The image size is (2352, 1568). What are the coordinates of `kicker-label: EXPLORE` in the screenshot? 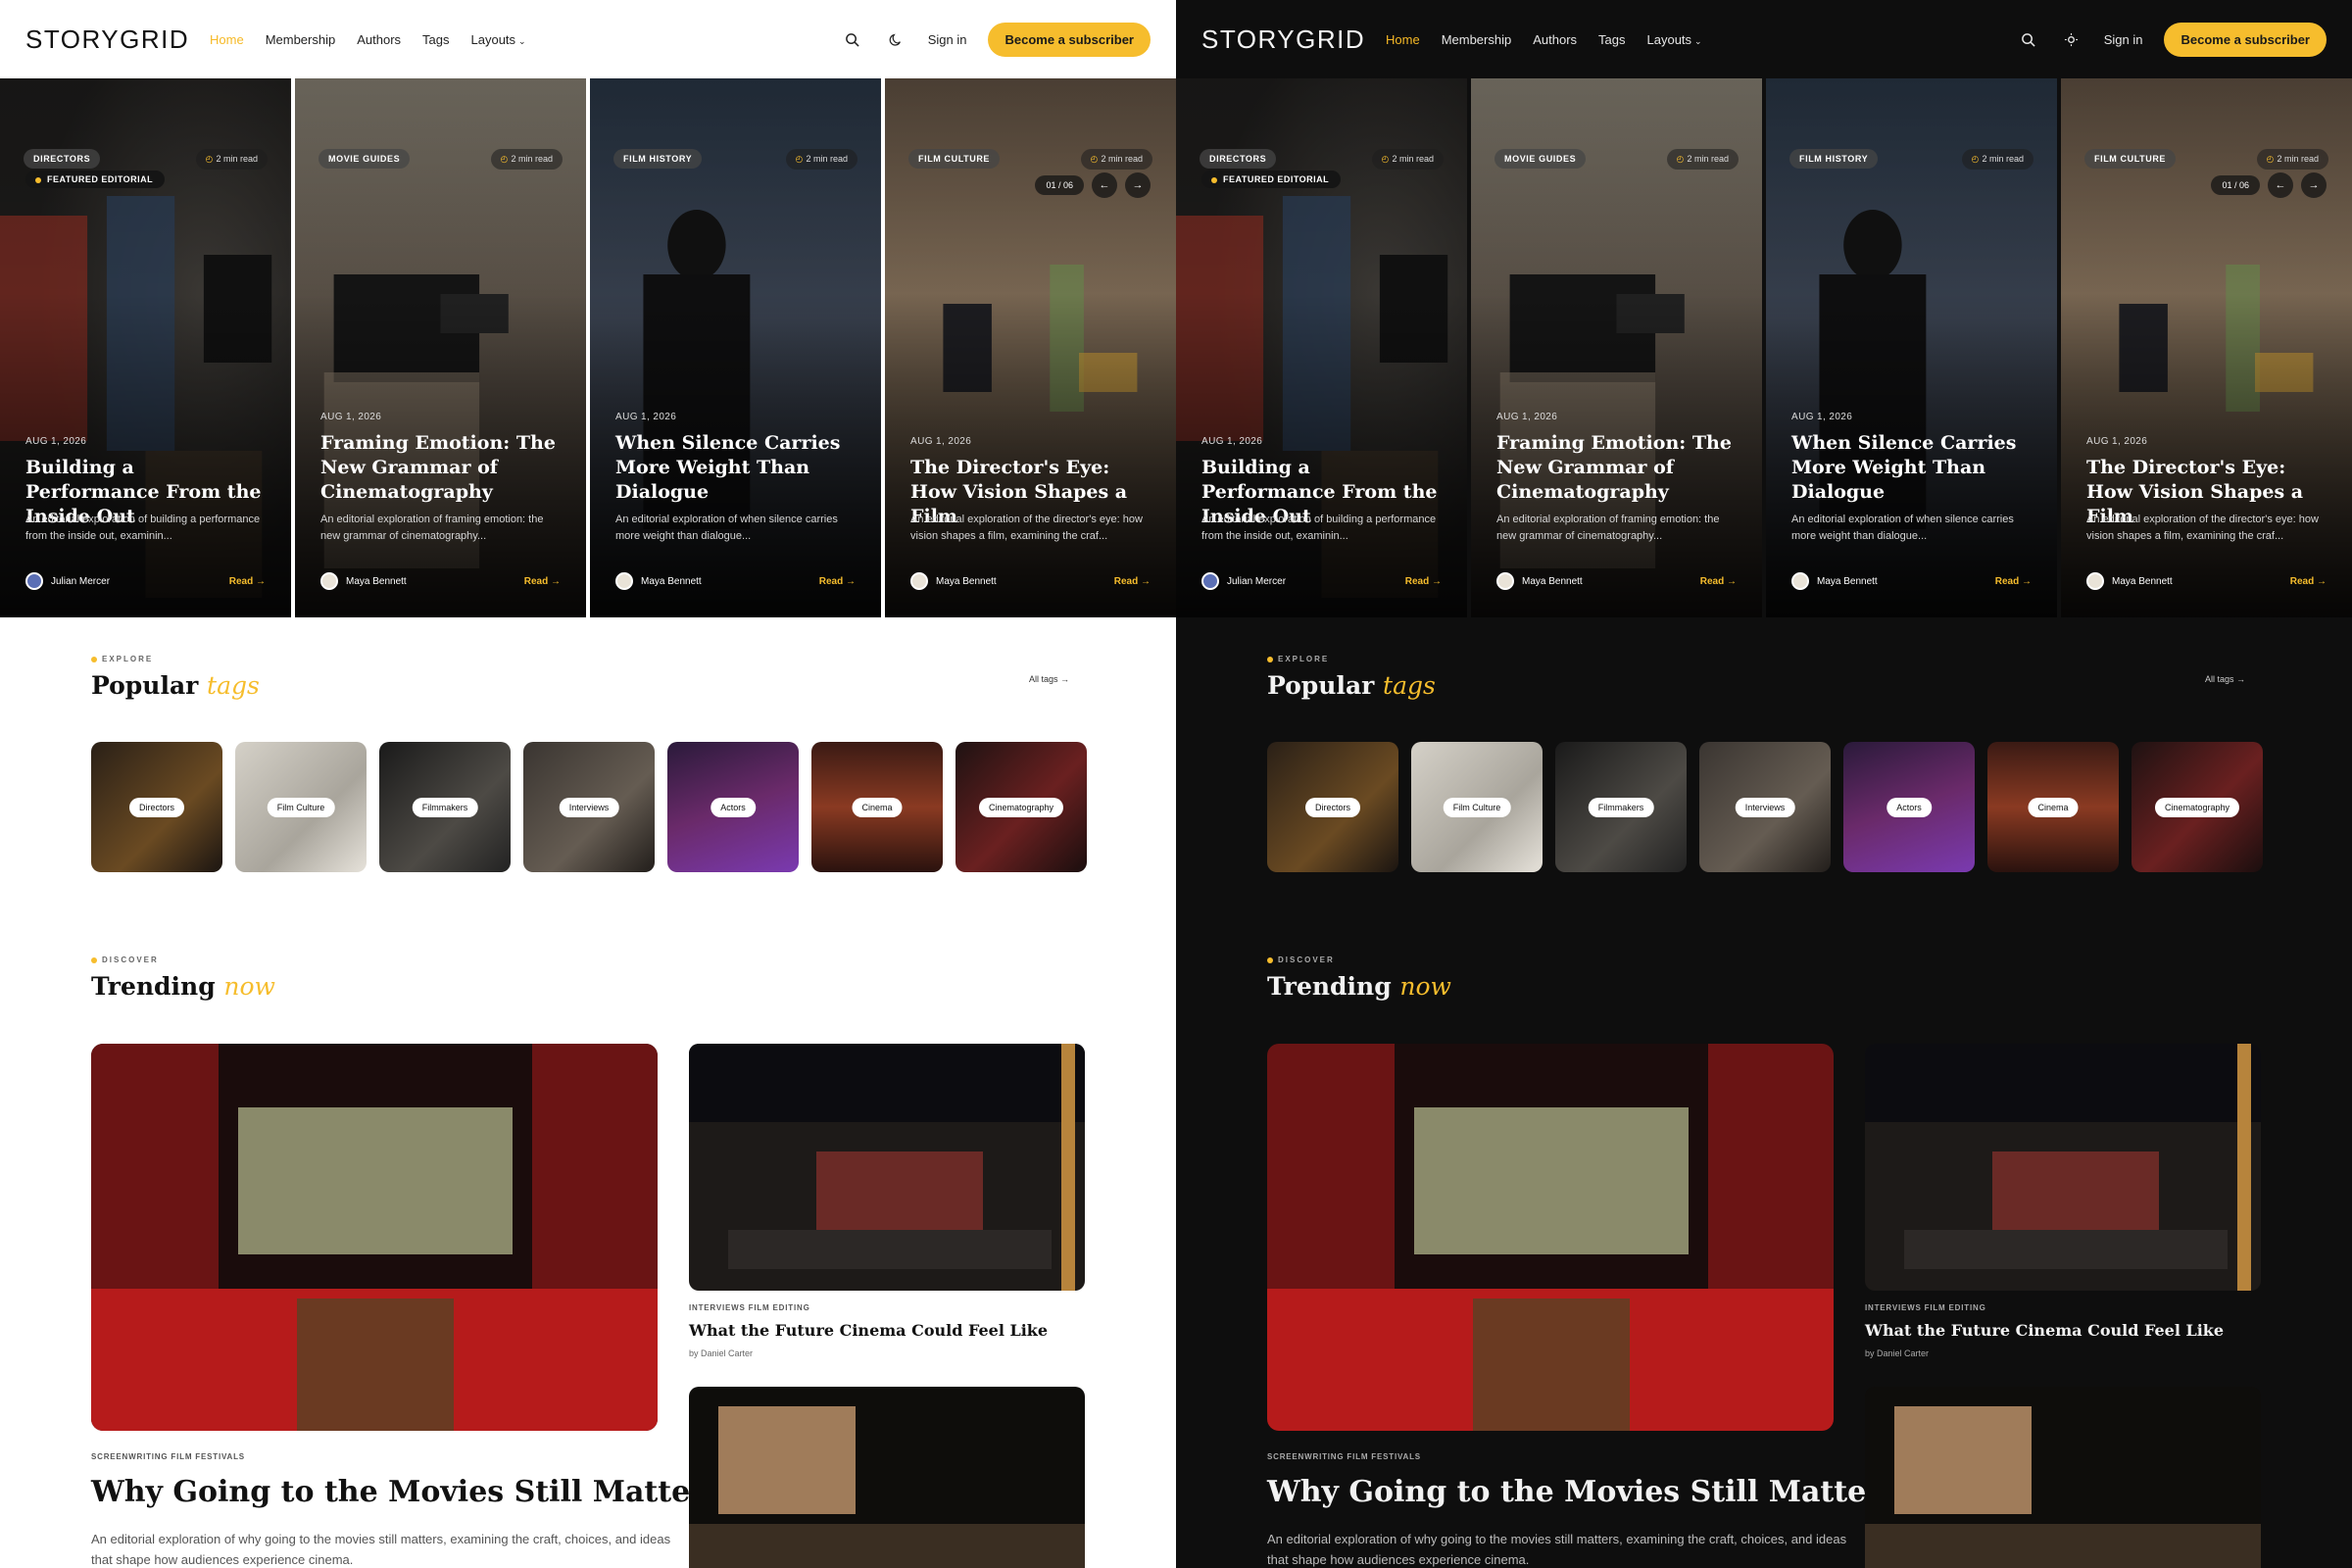 It's located at (1304, 659).